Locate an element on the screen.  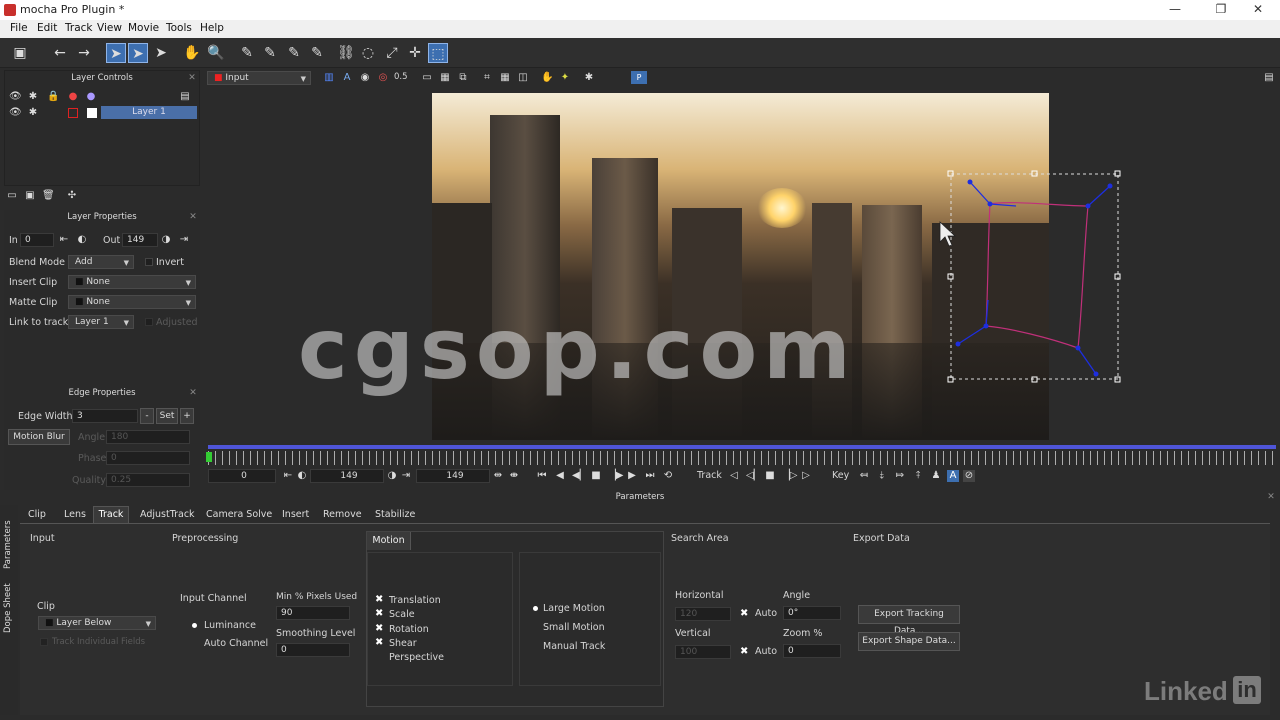
tab-clip: Clip is located at coordinates (37, 516).